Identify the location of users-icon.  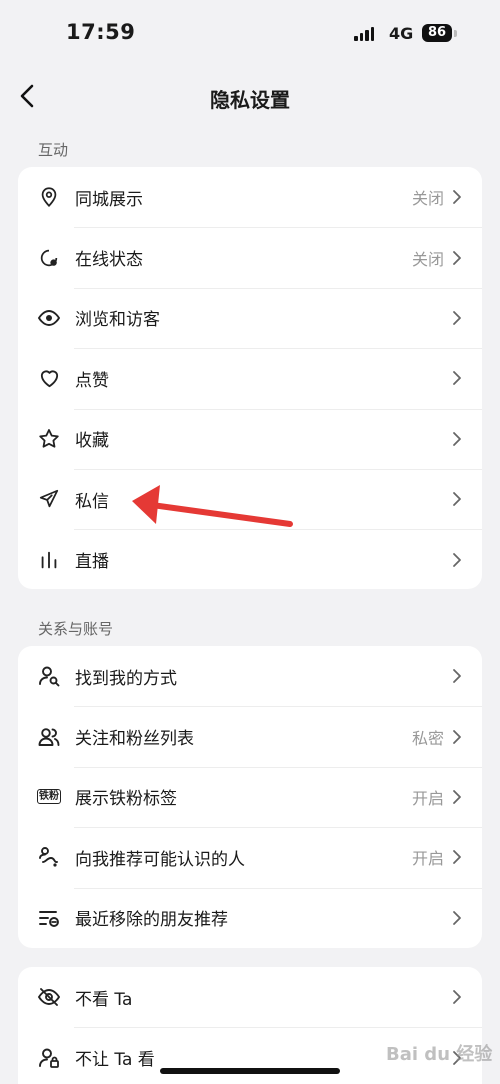
(49, 737).